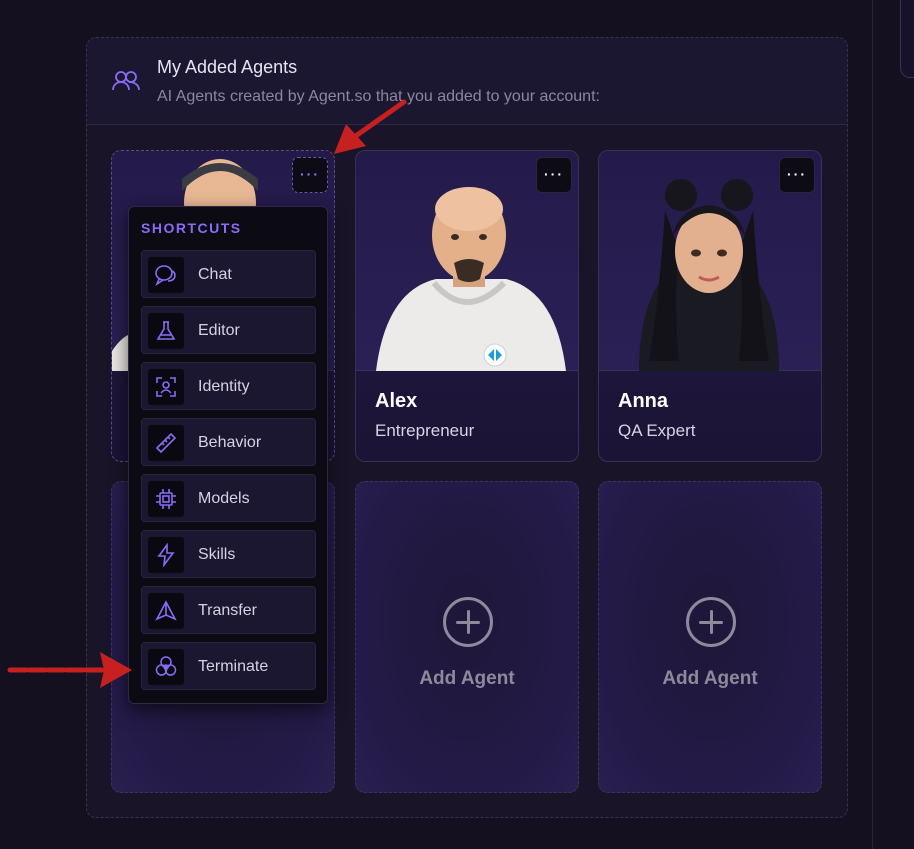 This screenshot has height=849, width=914. What do you see at coordinates (710, 306) in the screenshot?
I see `agent-card-anna: Anna QA Expert ···` at bounding box center [710, 306].